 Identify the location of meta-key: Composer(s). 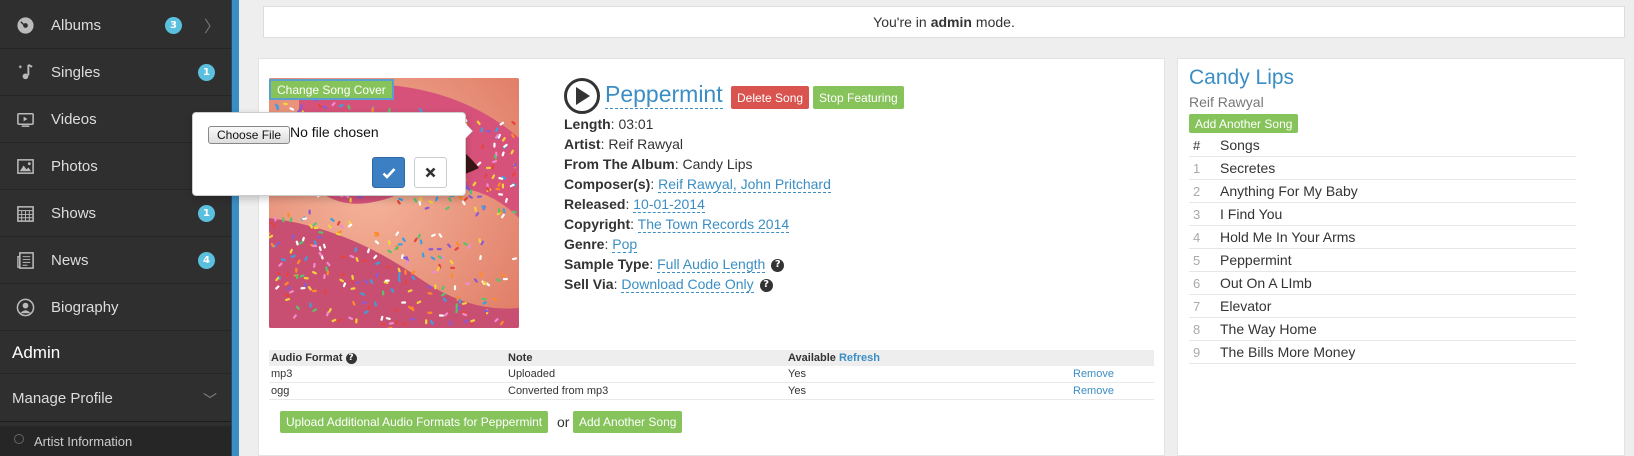
(607, 184).